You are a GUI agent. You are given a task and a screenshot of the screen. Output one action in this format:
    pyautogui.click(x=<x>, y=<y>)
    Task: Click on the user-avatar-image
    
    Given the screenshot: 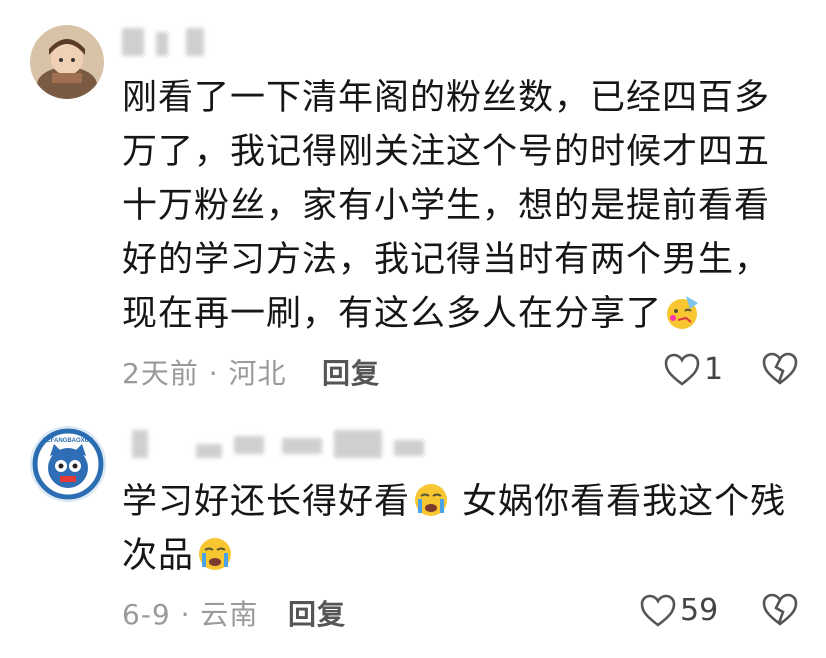 What is the action you would take?
    pyautogui.click(x=67, y=62)
    